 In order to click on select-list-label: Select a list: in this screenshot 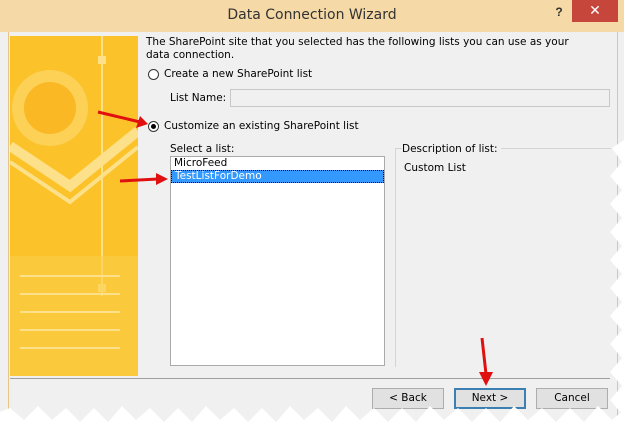, I will do `click(202, 149)`.